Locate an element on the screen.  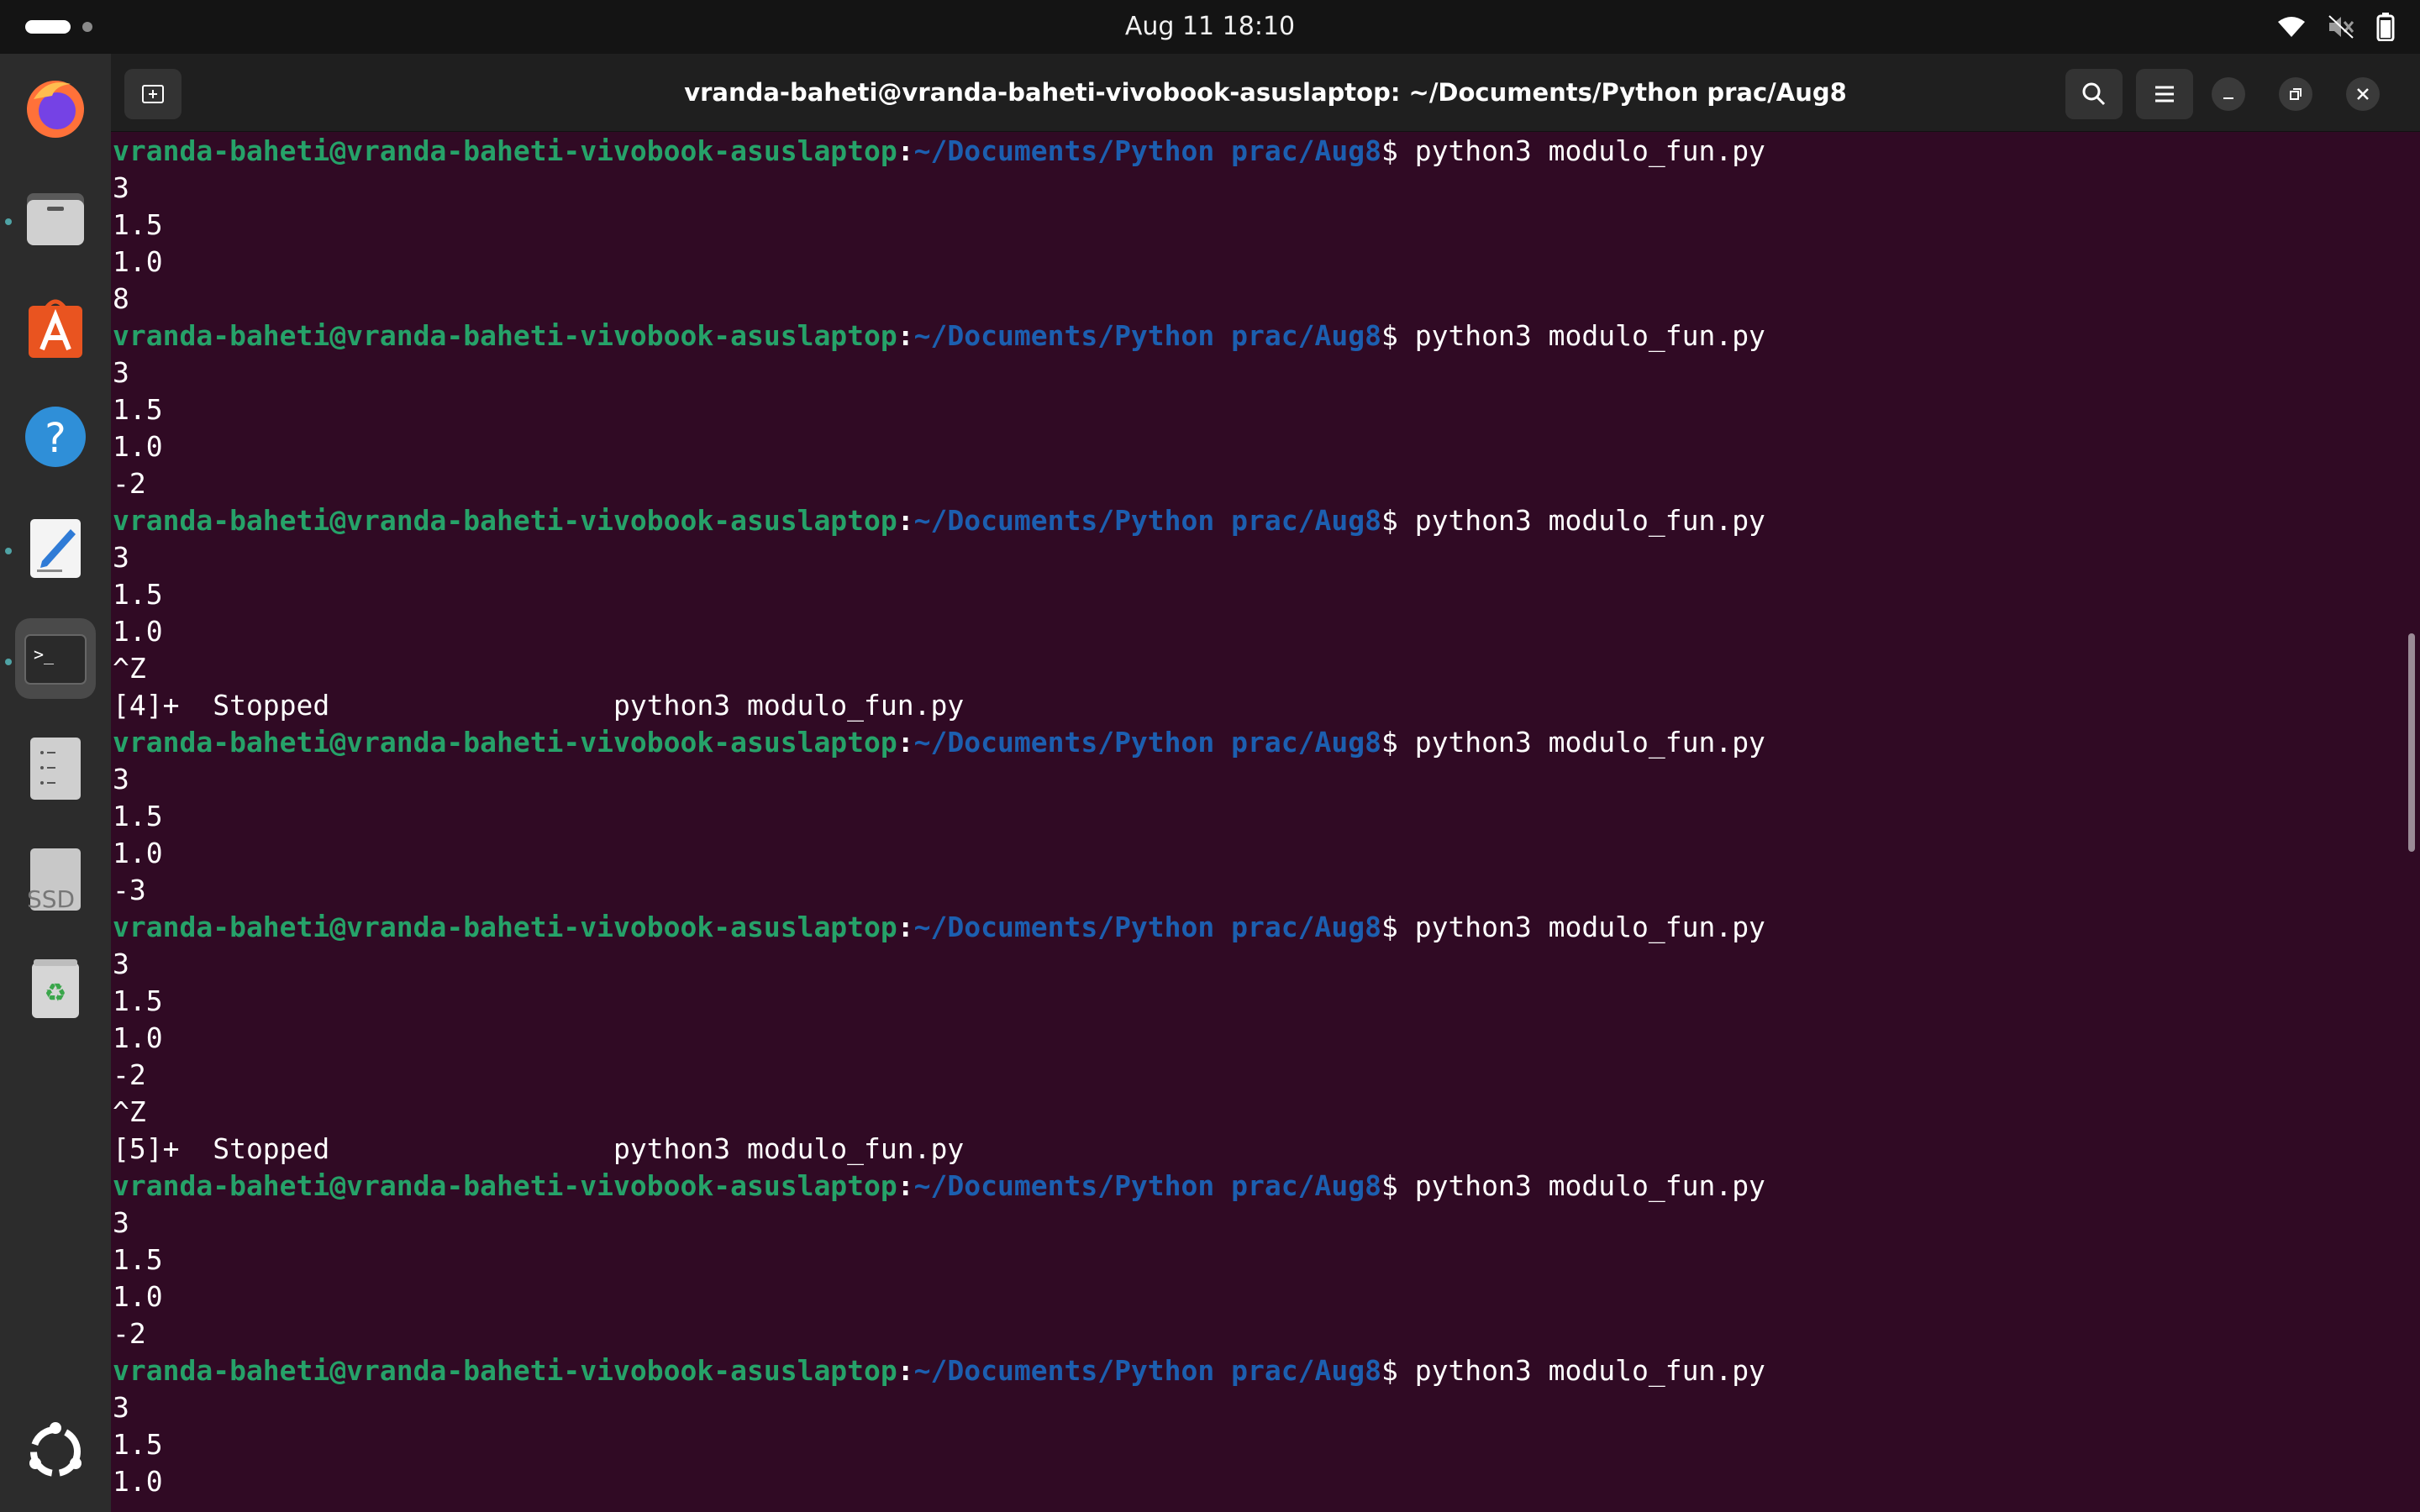
ssd-label: SSD is located at coordinates (52, 899).